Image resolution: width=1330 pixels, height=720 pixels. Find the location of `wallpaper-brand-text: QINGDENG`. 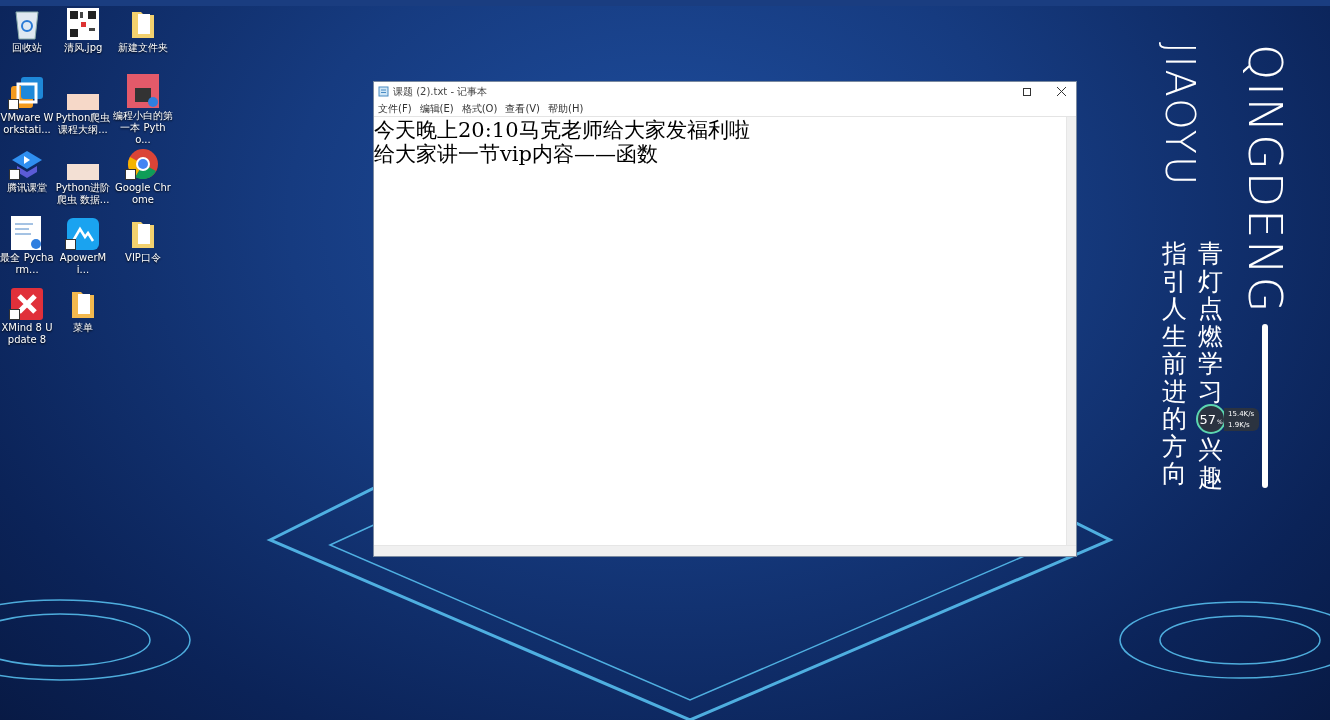

wallpaper-brand-text: QINGDENG is located at coordinates (1265, 179).